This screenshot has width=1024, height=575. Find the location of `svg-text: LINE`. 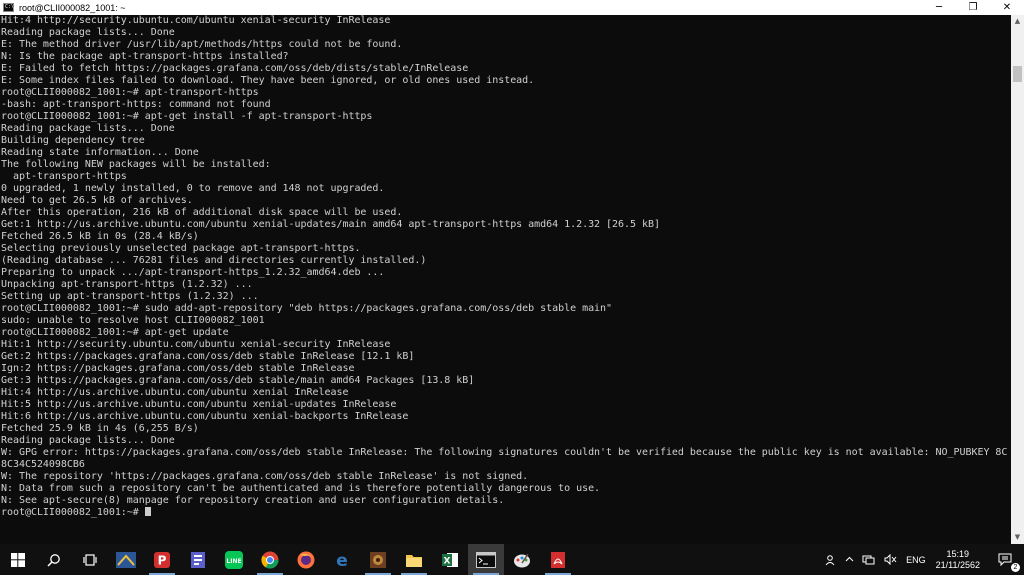

svg-text: LINE is located at coordinates (233, 561).